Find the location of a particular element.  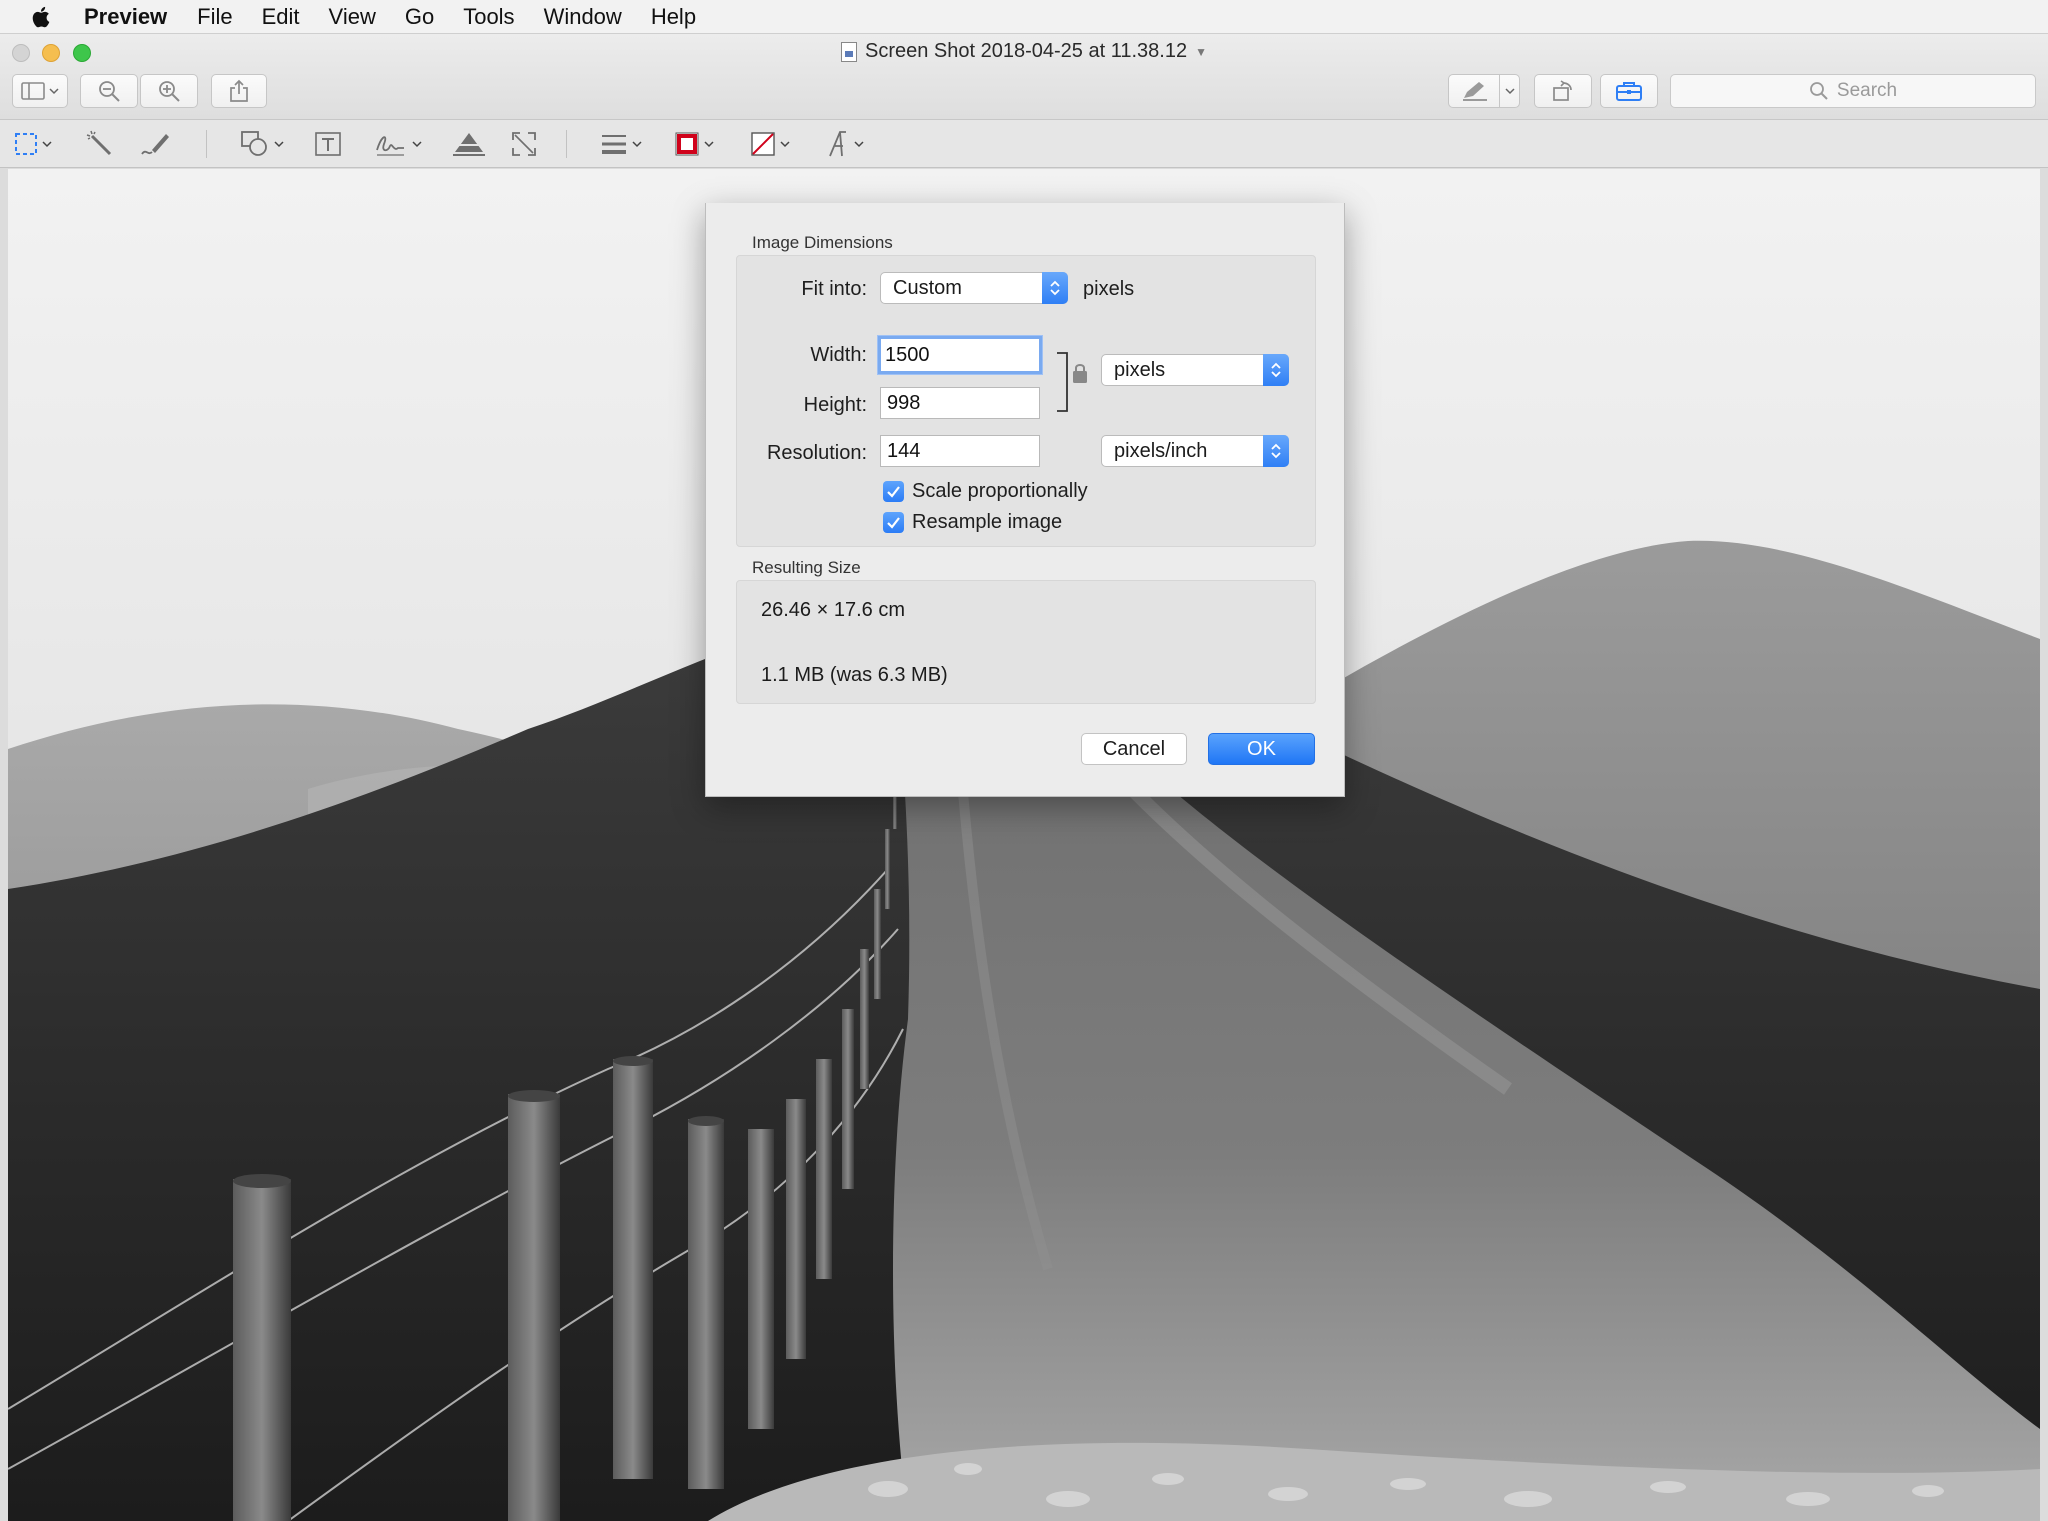

fit-into-popup: Custom is located at coordinates (974, 288).